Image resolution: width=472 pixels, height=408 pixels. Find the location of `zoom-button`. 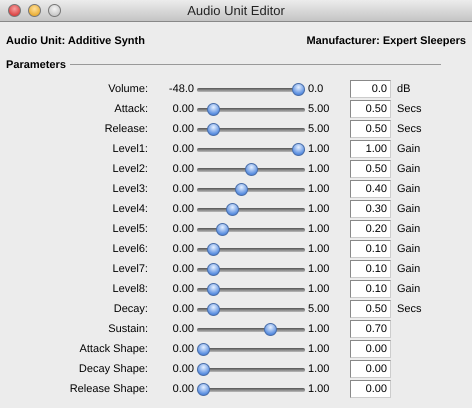

zoom-button is located at coordinates (54, 10).